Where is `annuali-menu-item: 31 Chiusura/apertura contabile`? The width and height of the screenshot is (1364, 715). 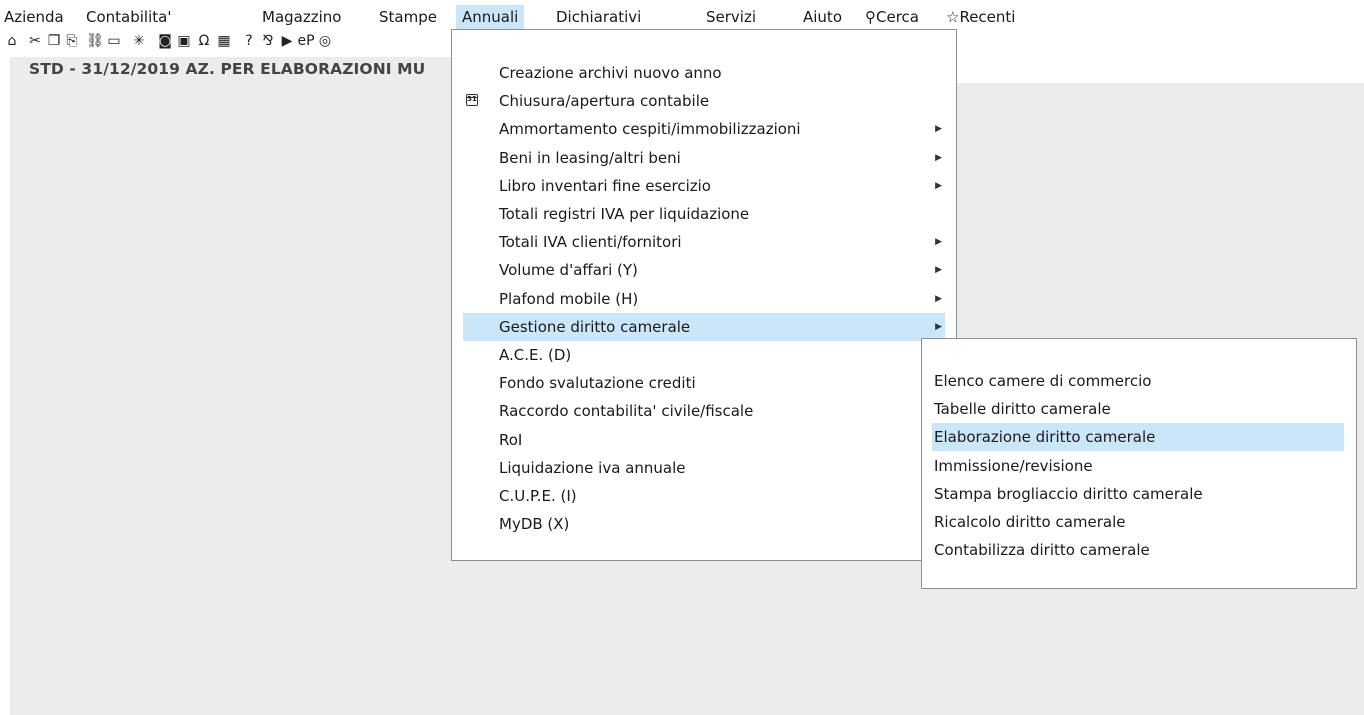
annuali-menu-item: 31 Chiusura/apertura contabile is located at coordinates (704, 101).